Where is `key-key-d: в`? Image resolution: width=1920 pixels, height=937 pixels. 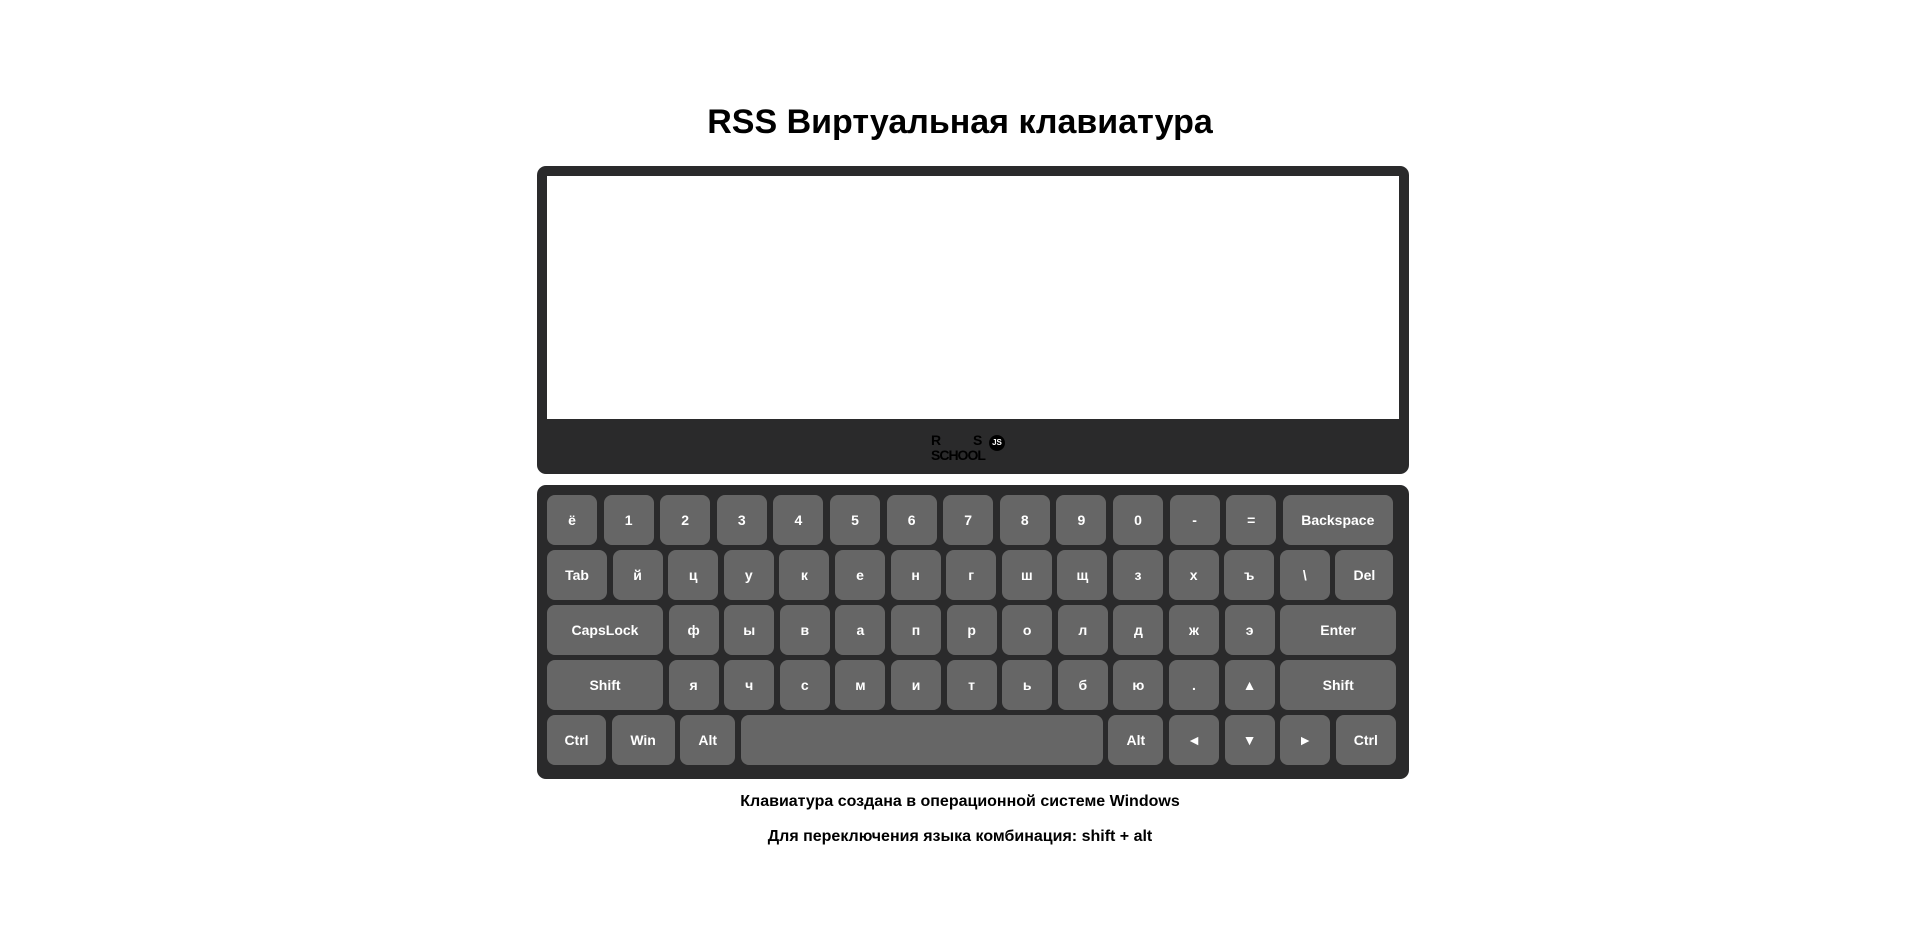 key-key-d: в is located at coordinates (804, 630).